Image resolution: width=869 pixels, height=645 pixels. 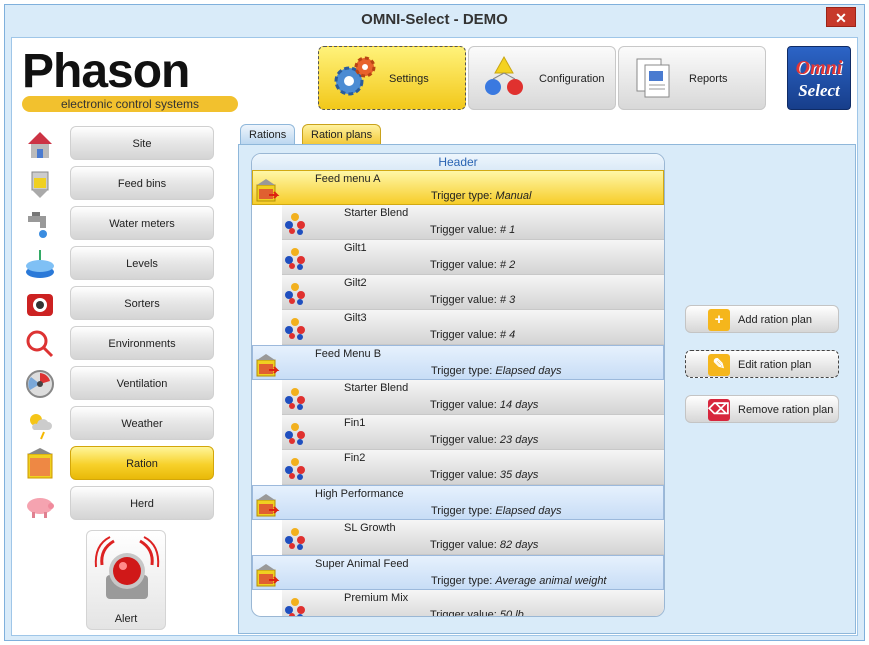 What do you see at coordinates (786, 410) in the screenshot?
I see `action-button-label: Remove ration plan` at bounding box center [786, 410].